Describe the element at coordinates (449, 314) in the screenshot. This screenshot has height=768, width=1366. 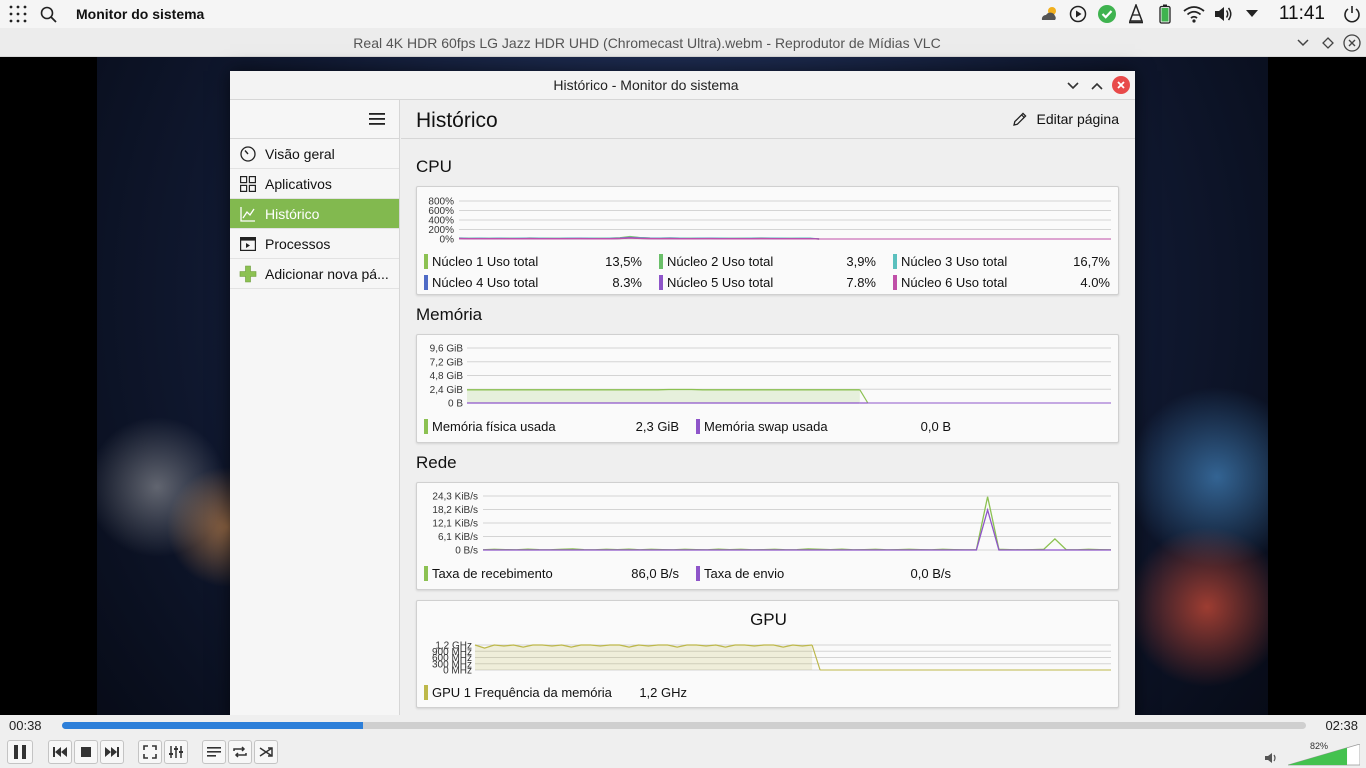
I see `section-title-memory: Memória` at that location.